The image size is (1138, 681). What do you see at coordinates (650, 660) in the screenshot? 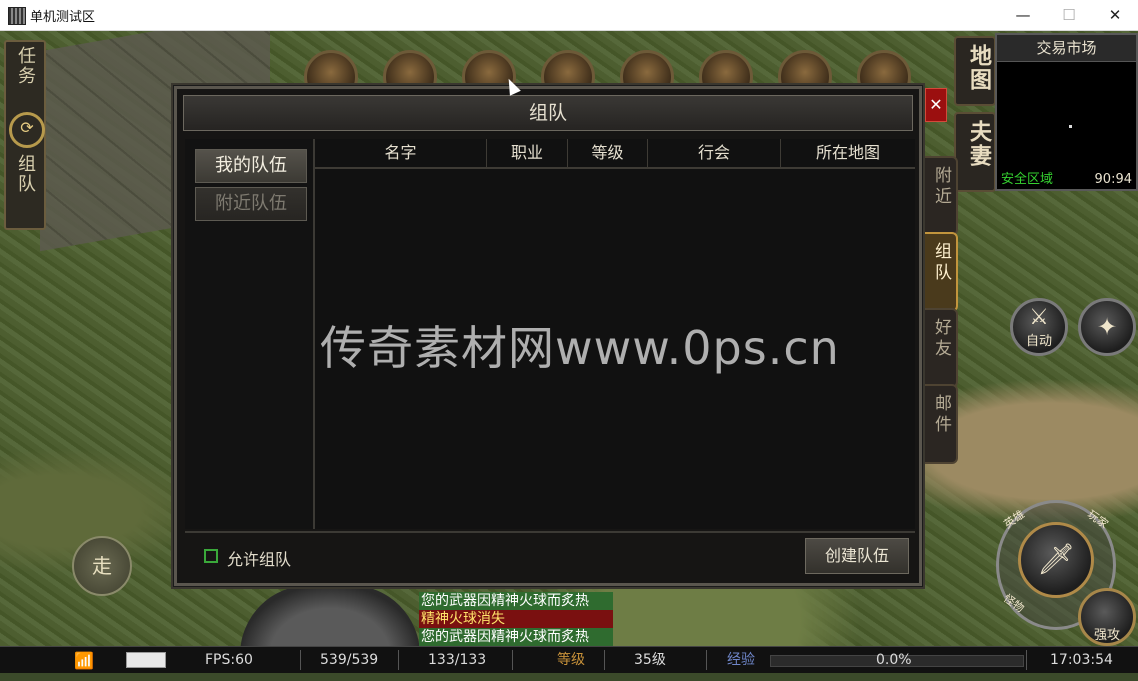
I see `level-value: 35级` at bounding box center [650, 660].